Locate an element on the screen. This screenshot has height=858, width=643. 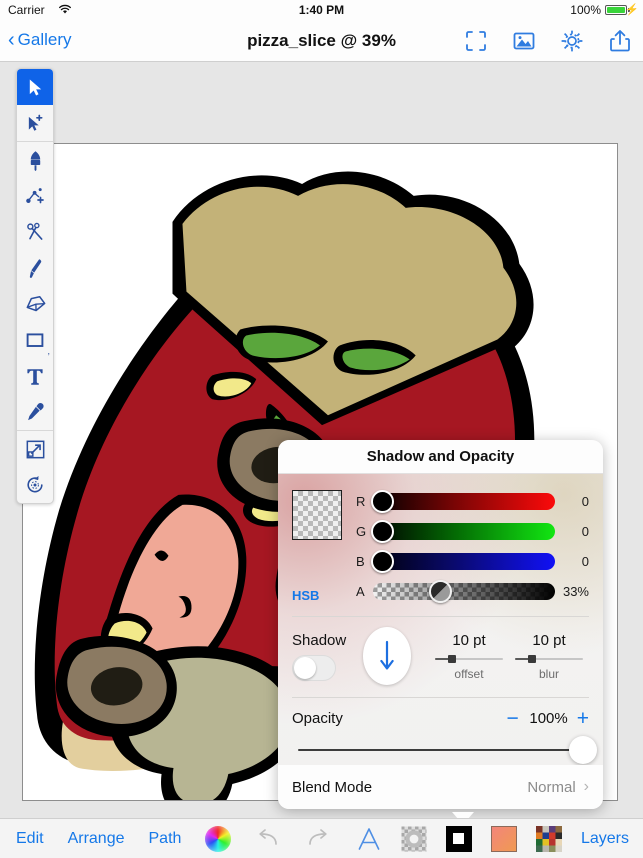
path-menu-button: Path is located at coordinates (165, 839).